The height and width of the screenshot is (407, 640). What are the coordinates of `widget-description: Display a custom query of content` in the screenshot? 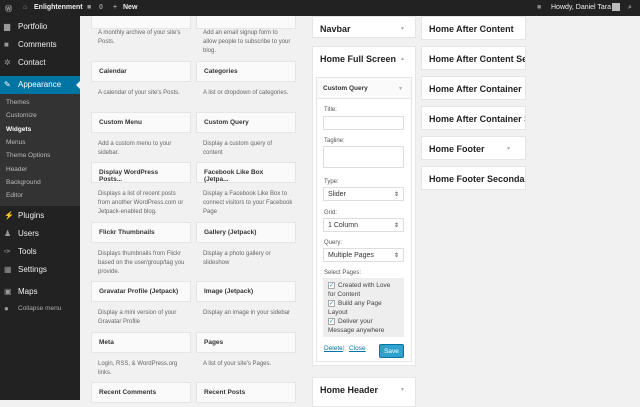 It's located at (238, 148).